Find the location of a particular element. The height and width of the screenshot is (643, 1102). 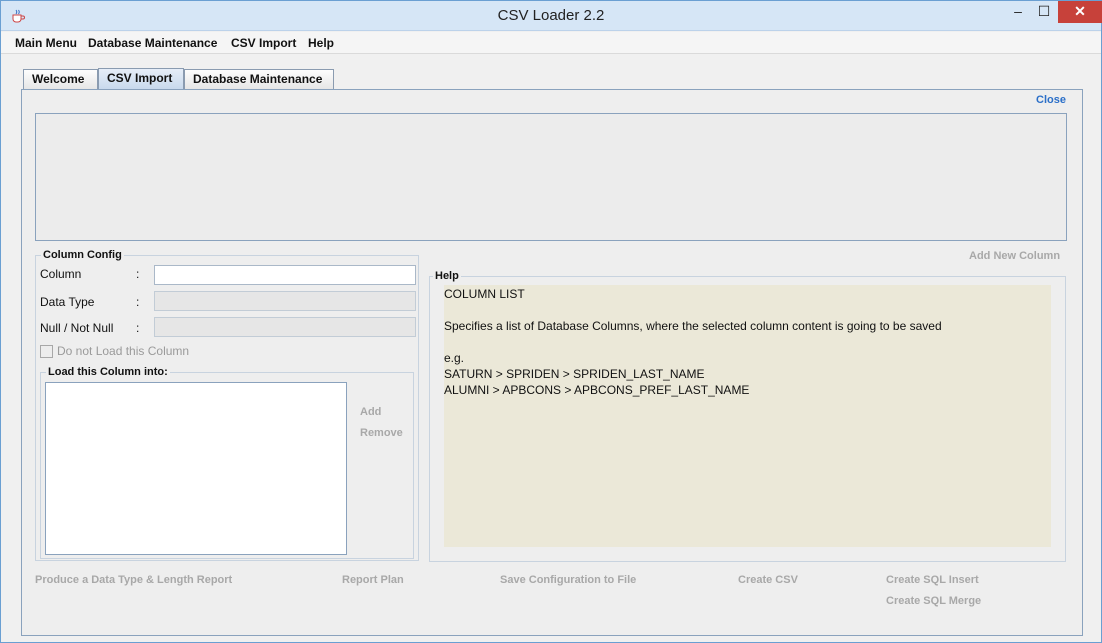

help-text-line: COLUMN LIST is located at coordinates (484, 294).